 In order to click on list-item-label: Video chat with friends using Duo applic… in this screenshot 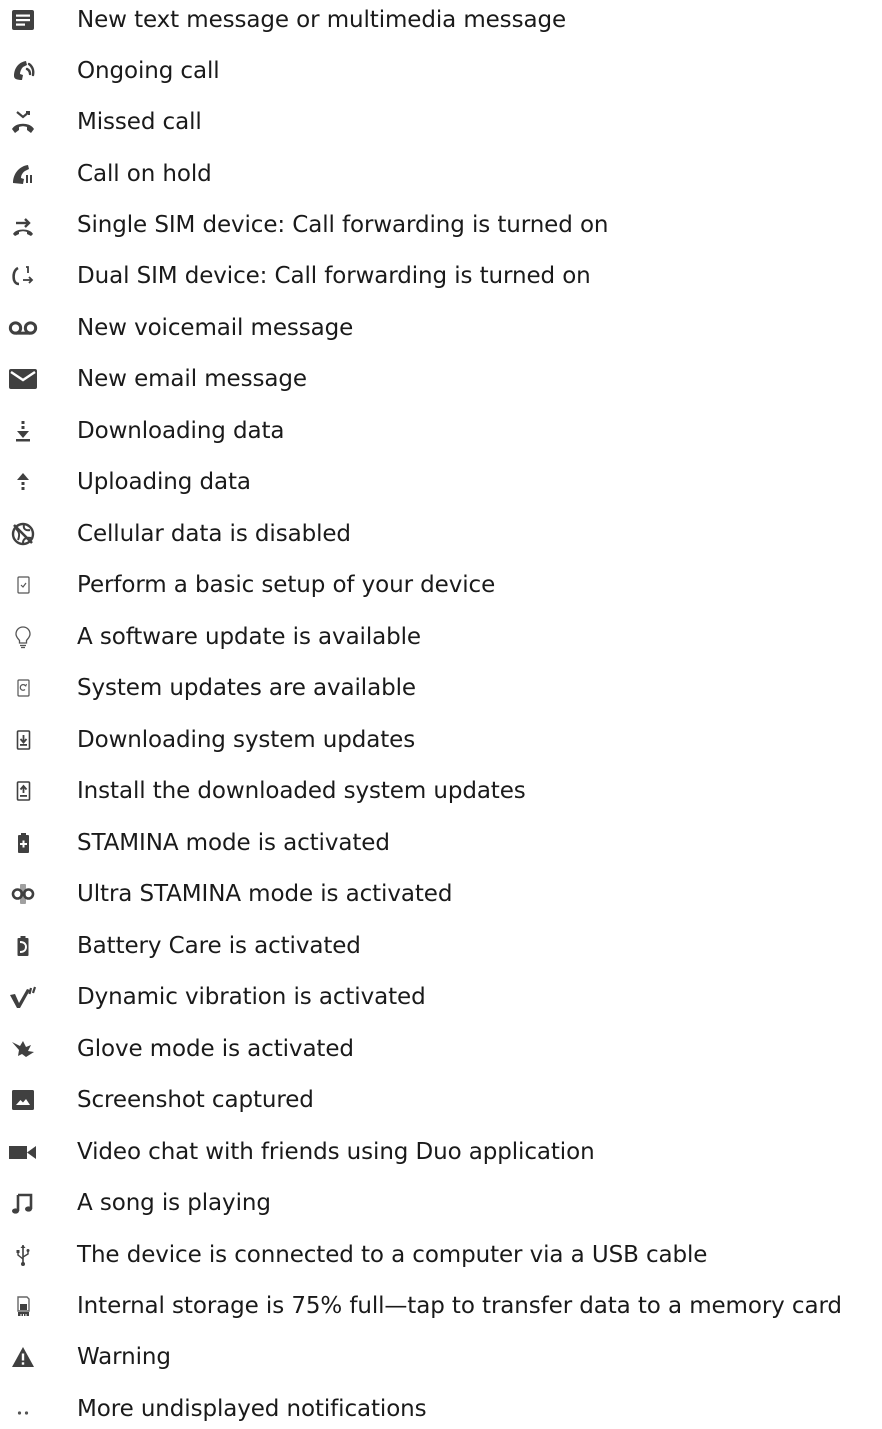, I will do `click(336, 1152)`.